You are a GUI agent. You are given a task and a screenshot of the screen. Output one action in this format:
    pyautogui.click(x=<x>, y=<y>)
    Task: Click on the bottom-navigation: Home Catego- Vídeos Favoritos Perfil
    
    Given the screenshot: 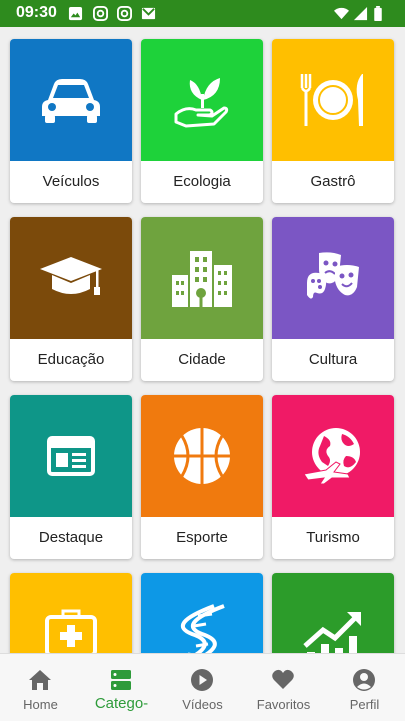 What is the action you would take?
    pyautogui.click(x=202, y=687)
    